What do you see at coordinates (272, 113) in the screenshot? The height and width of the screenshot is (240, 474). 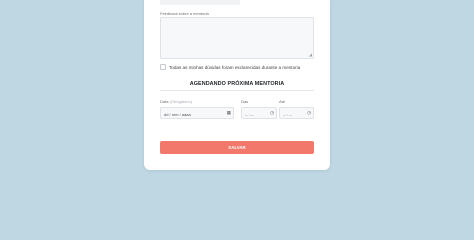 I see `start-clock-icon: ◷` at bounding box center [272, 113].